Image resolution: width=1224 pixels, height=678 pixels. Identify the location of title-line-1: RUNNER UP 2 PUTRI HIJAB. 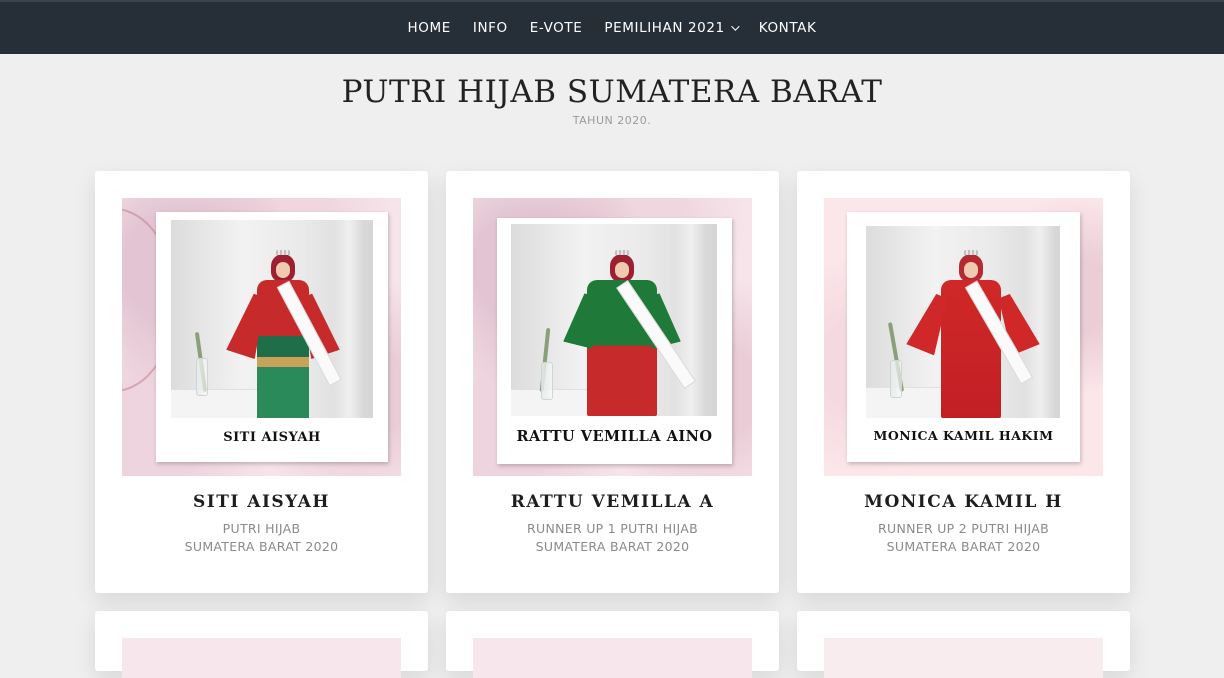
(963, 528).